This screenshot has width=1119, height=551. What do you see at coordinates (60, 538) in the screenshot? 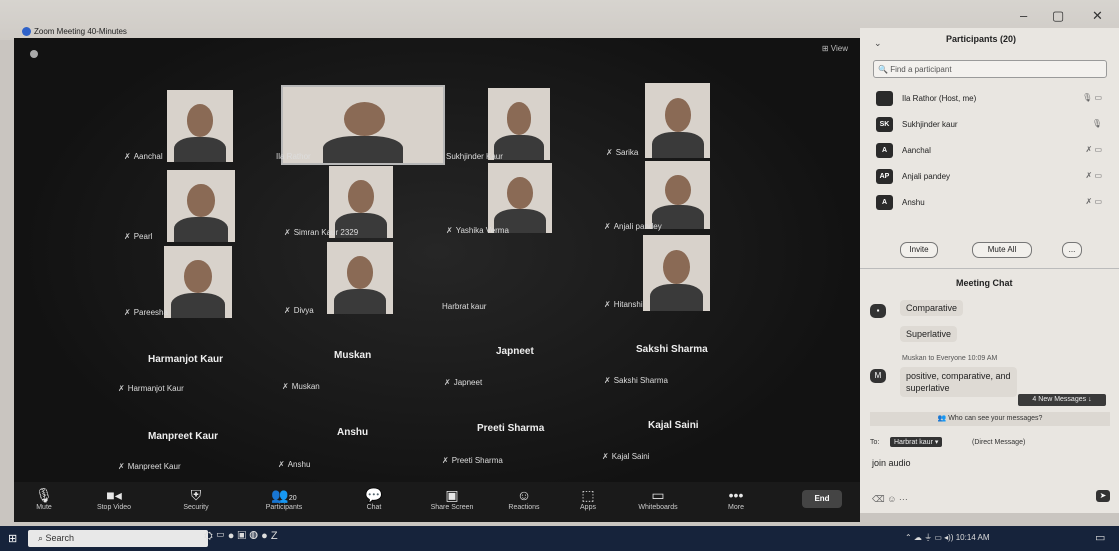
I see `search-label: Search` at bounding box center [60, 538].